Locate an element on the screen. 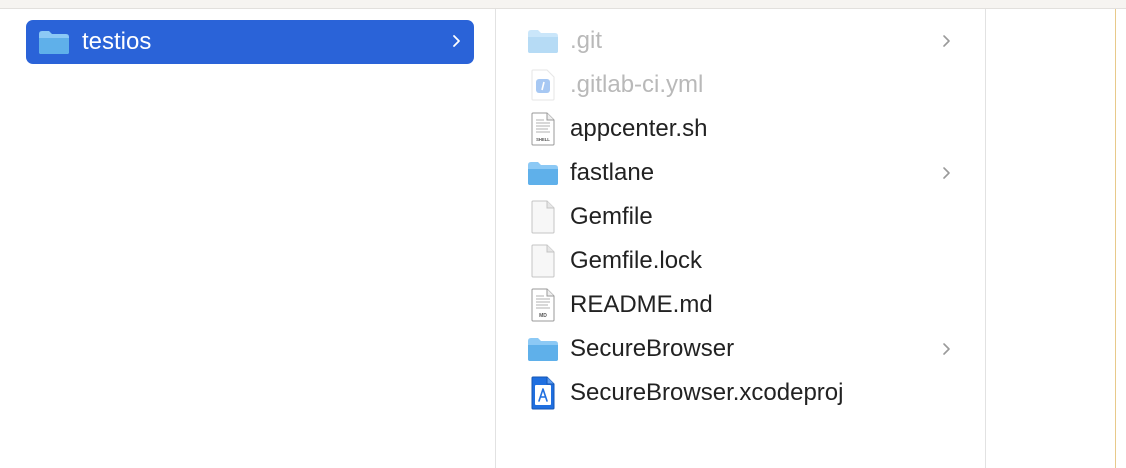  file-name: appcenter.sh is located at coordinates (639, 128).